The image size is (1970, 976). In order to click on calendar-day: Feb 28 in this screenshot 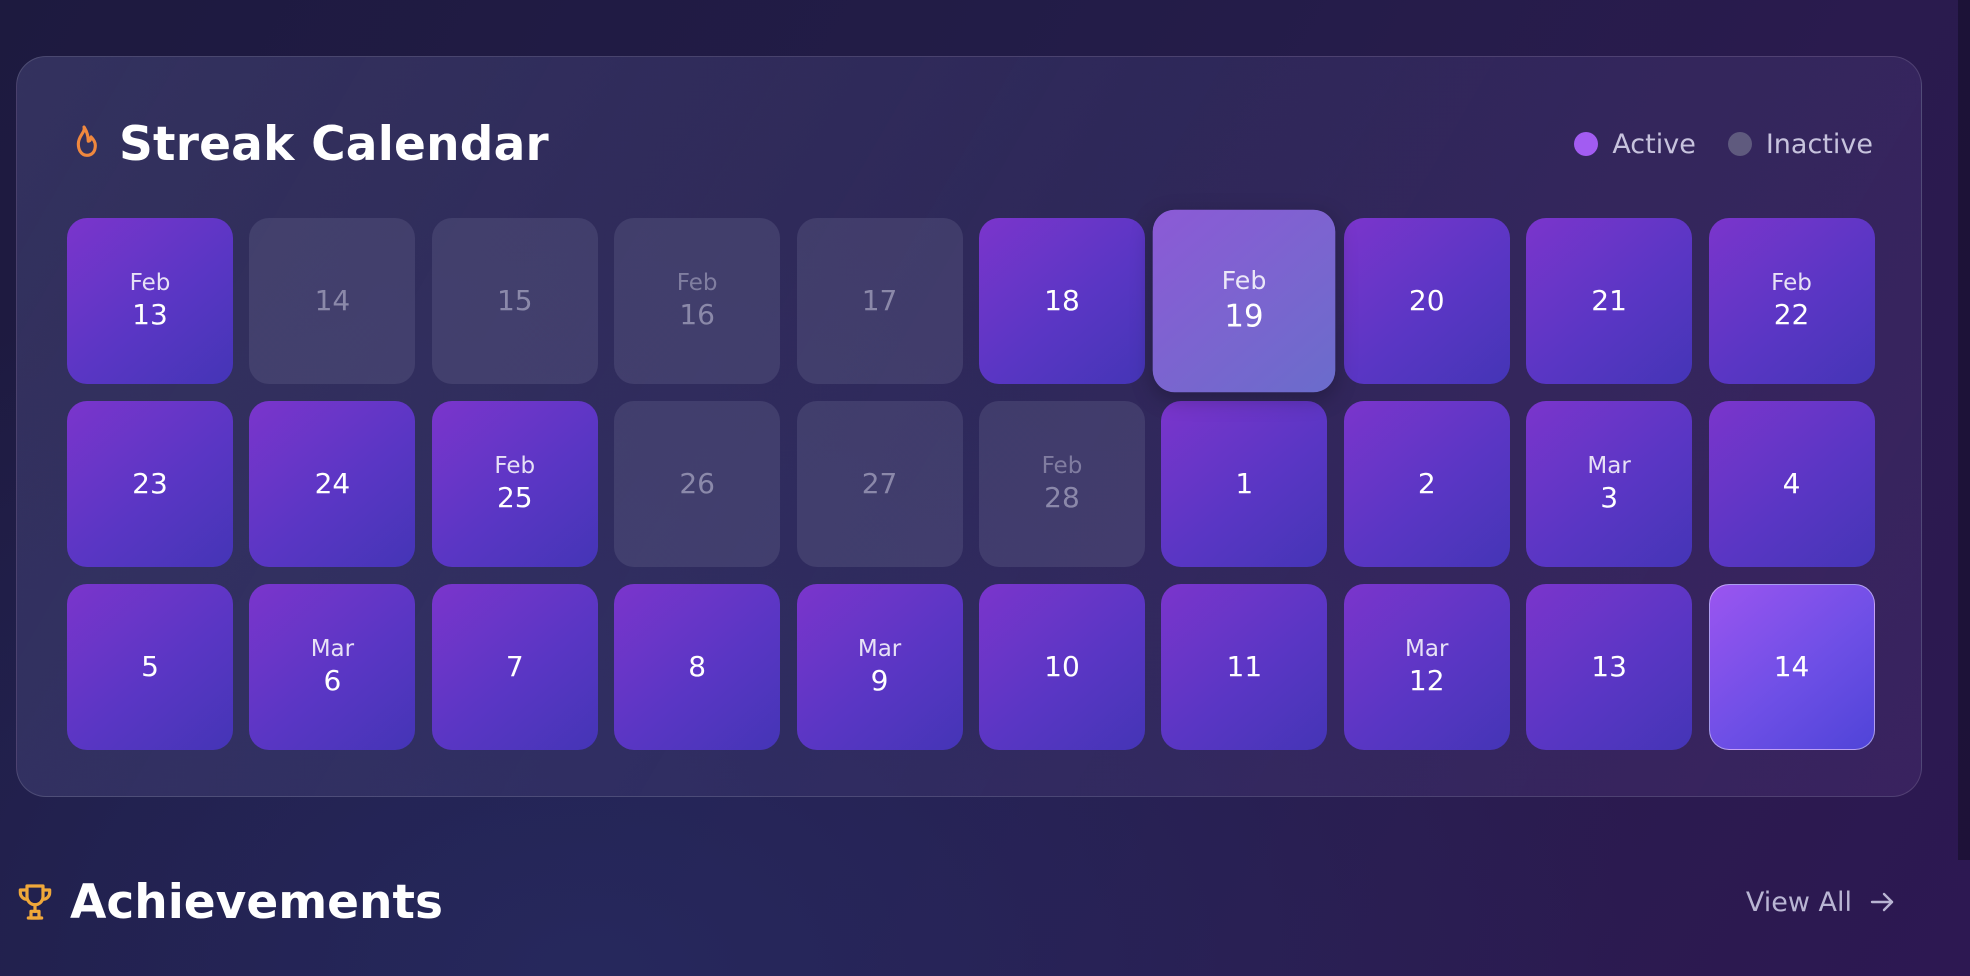, I will do `click(1061, 484)`.